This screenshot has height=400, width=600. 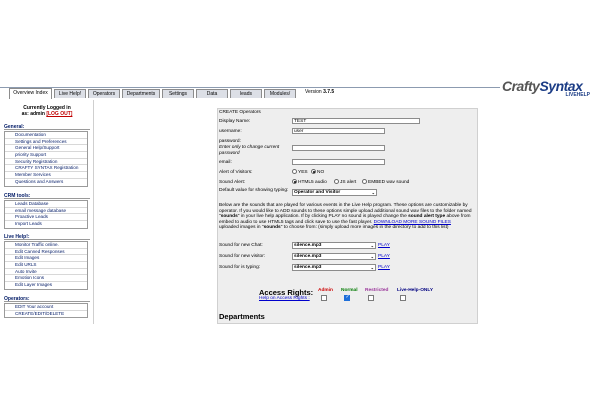 What do you see at coordinates (242, 316) in the screenshot?
I see `departments-title: Departments` at bounding box center [242, 316].